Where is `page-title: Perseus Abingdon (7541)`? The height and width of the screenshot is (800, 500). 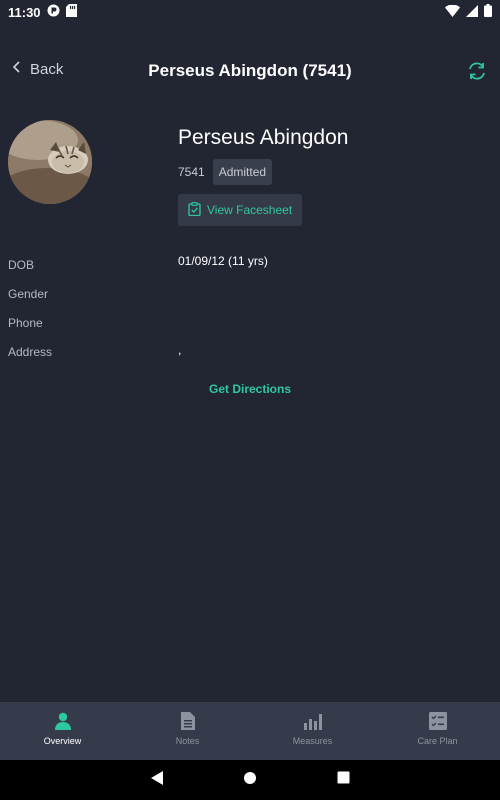
page-title: Perseus Abingdon (7541) is located at coordinates (250, 70).